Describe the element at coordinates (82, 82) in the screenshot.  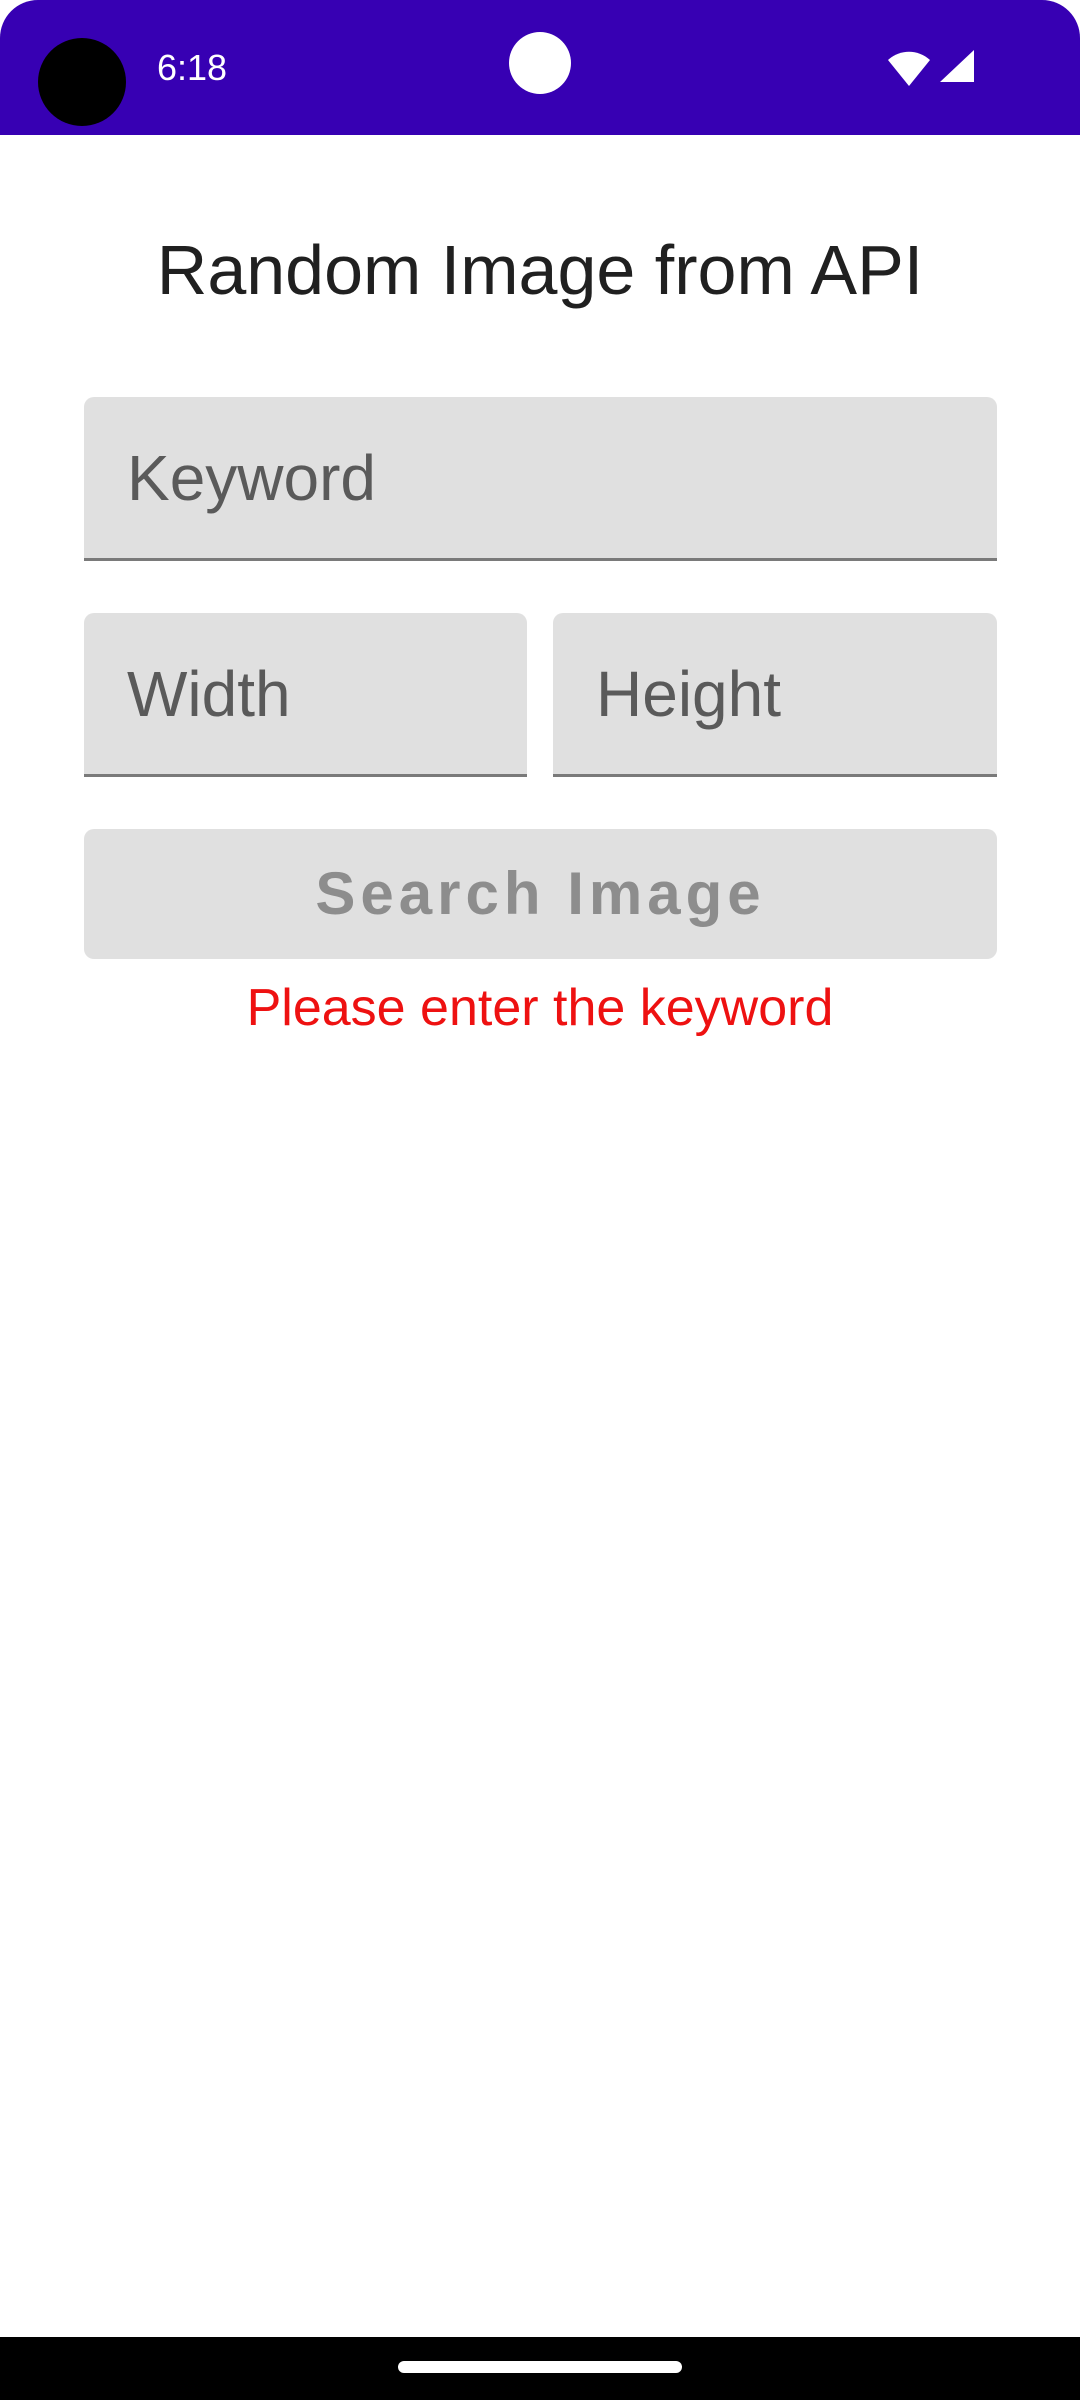
I see `camera-cutout` at that location.